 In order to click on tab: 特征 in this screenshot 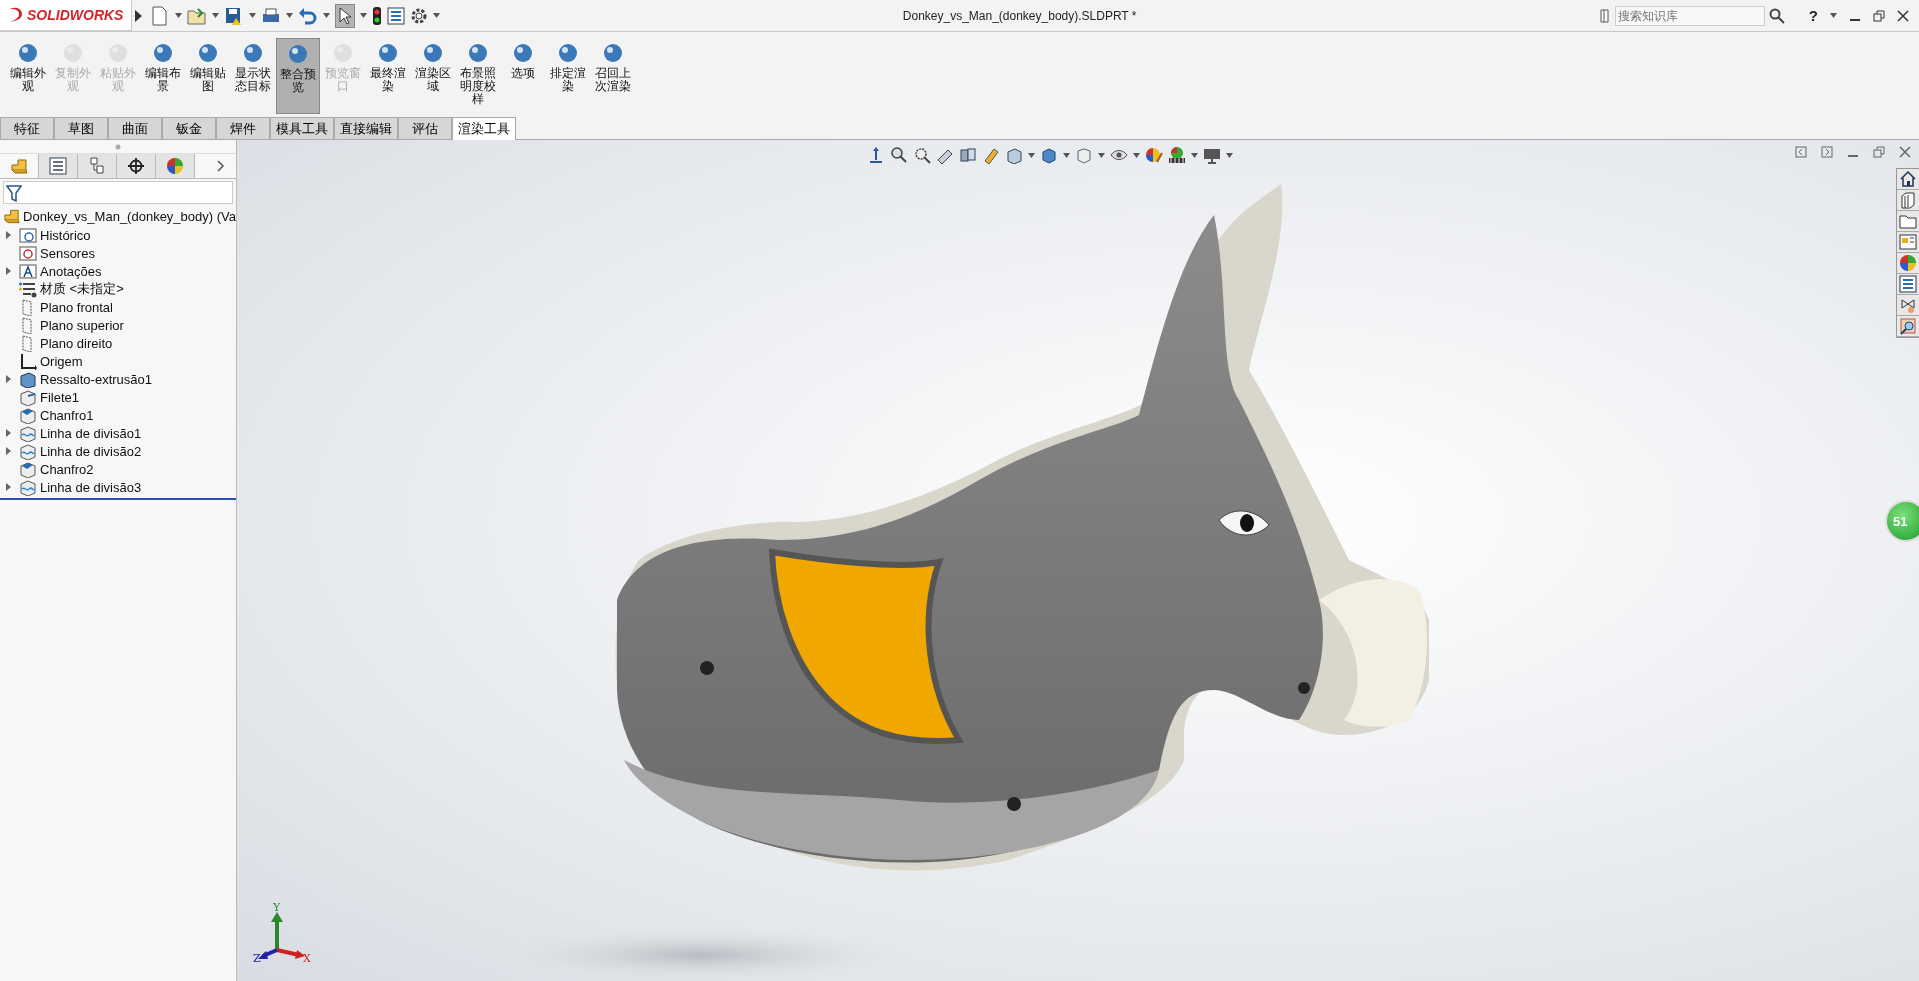, I will do `click(27, 128)`.